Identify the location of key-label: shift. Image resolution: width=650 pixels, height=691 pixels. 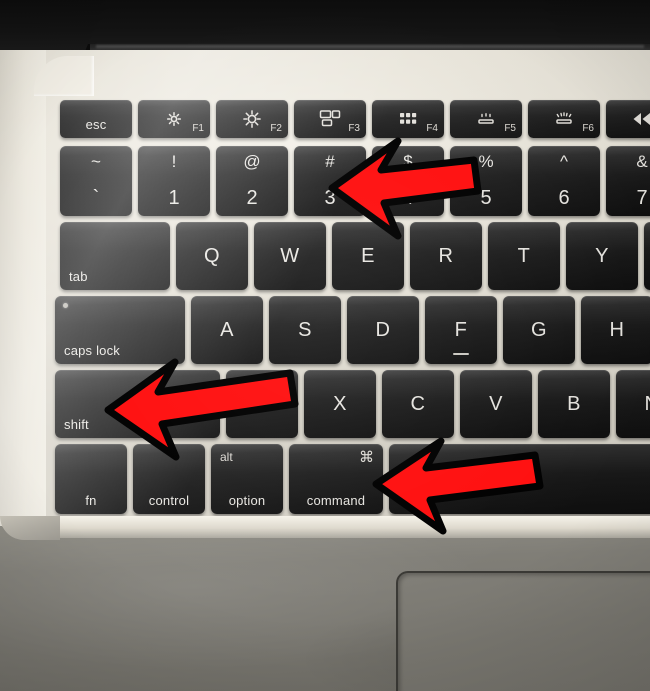
(76, 424).